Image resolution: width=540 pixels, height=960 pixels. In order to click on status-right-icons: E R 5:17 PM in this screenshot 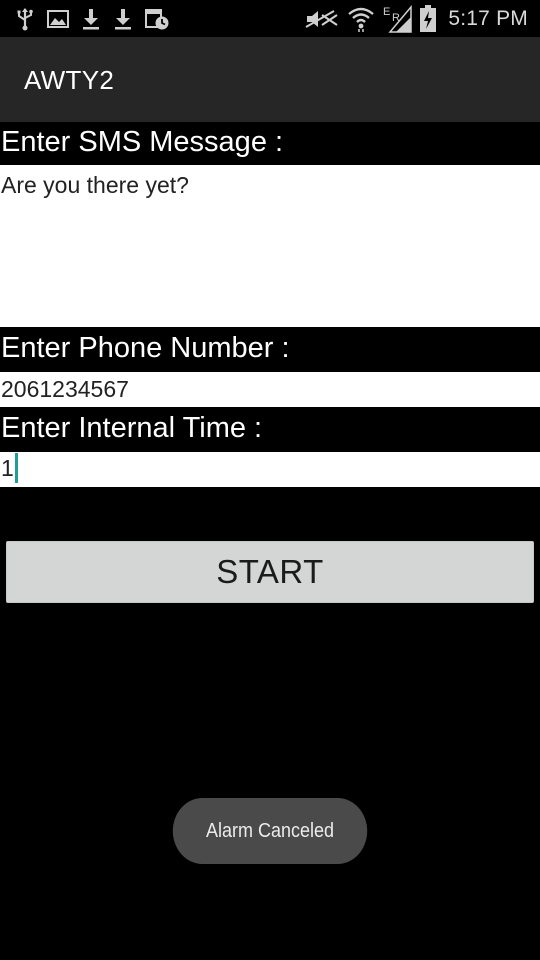, I will do `click(416, 18)`.